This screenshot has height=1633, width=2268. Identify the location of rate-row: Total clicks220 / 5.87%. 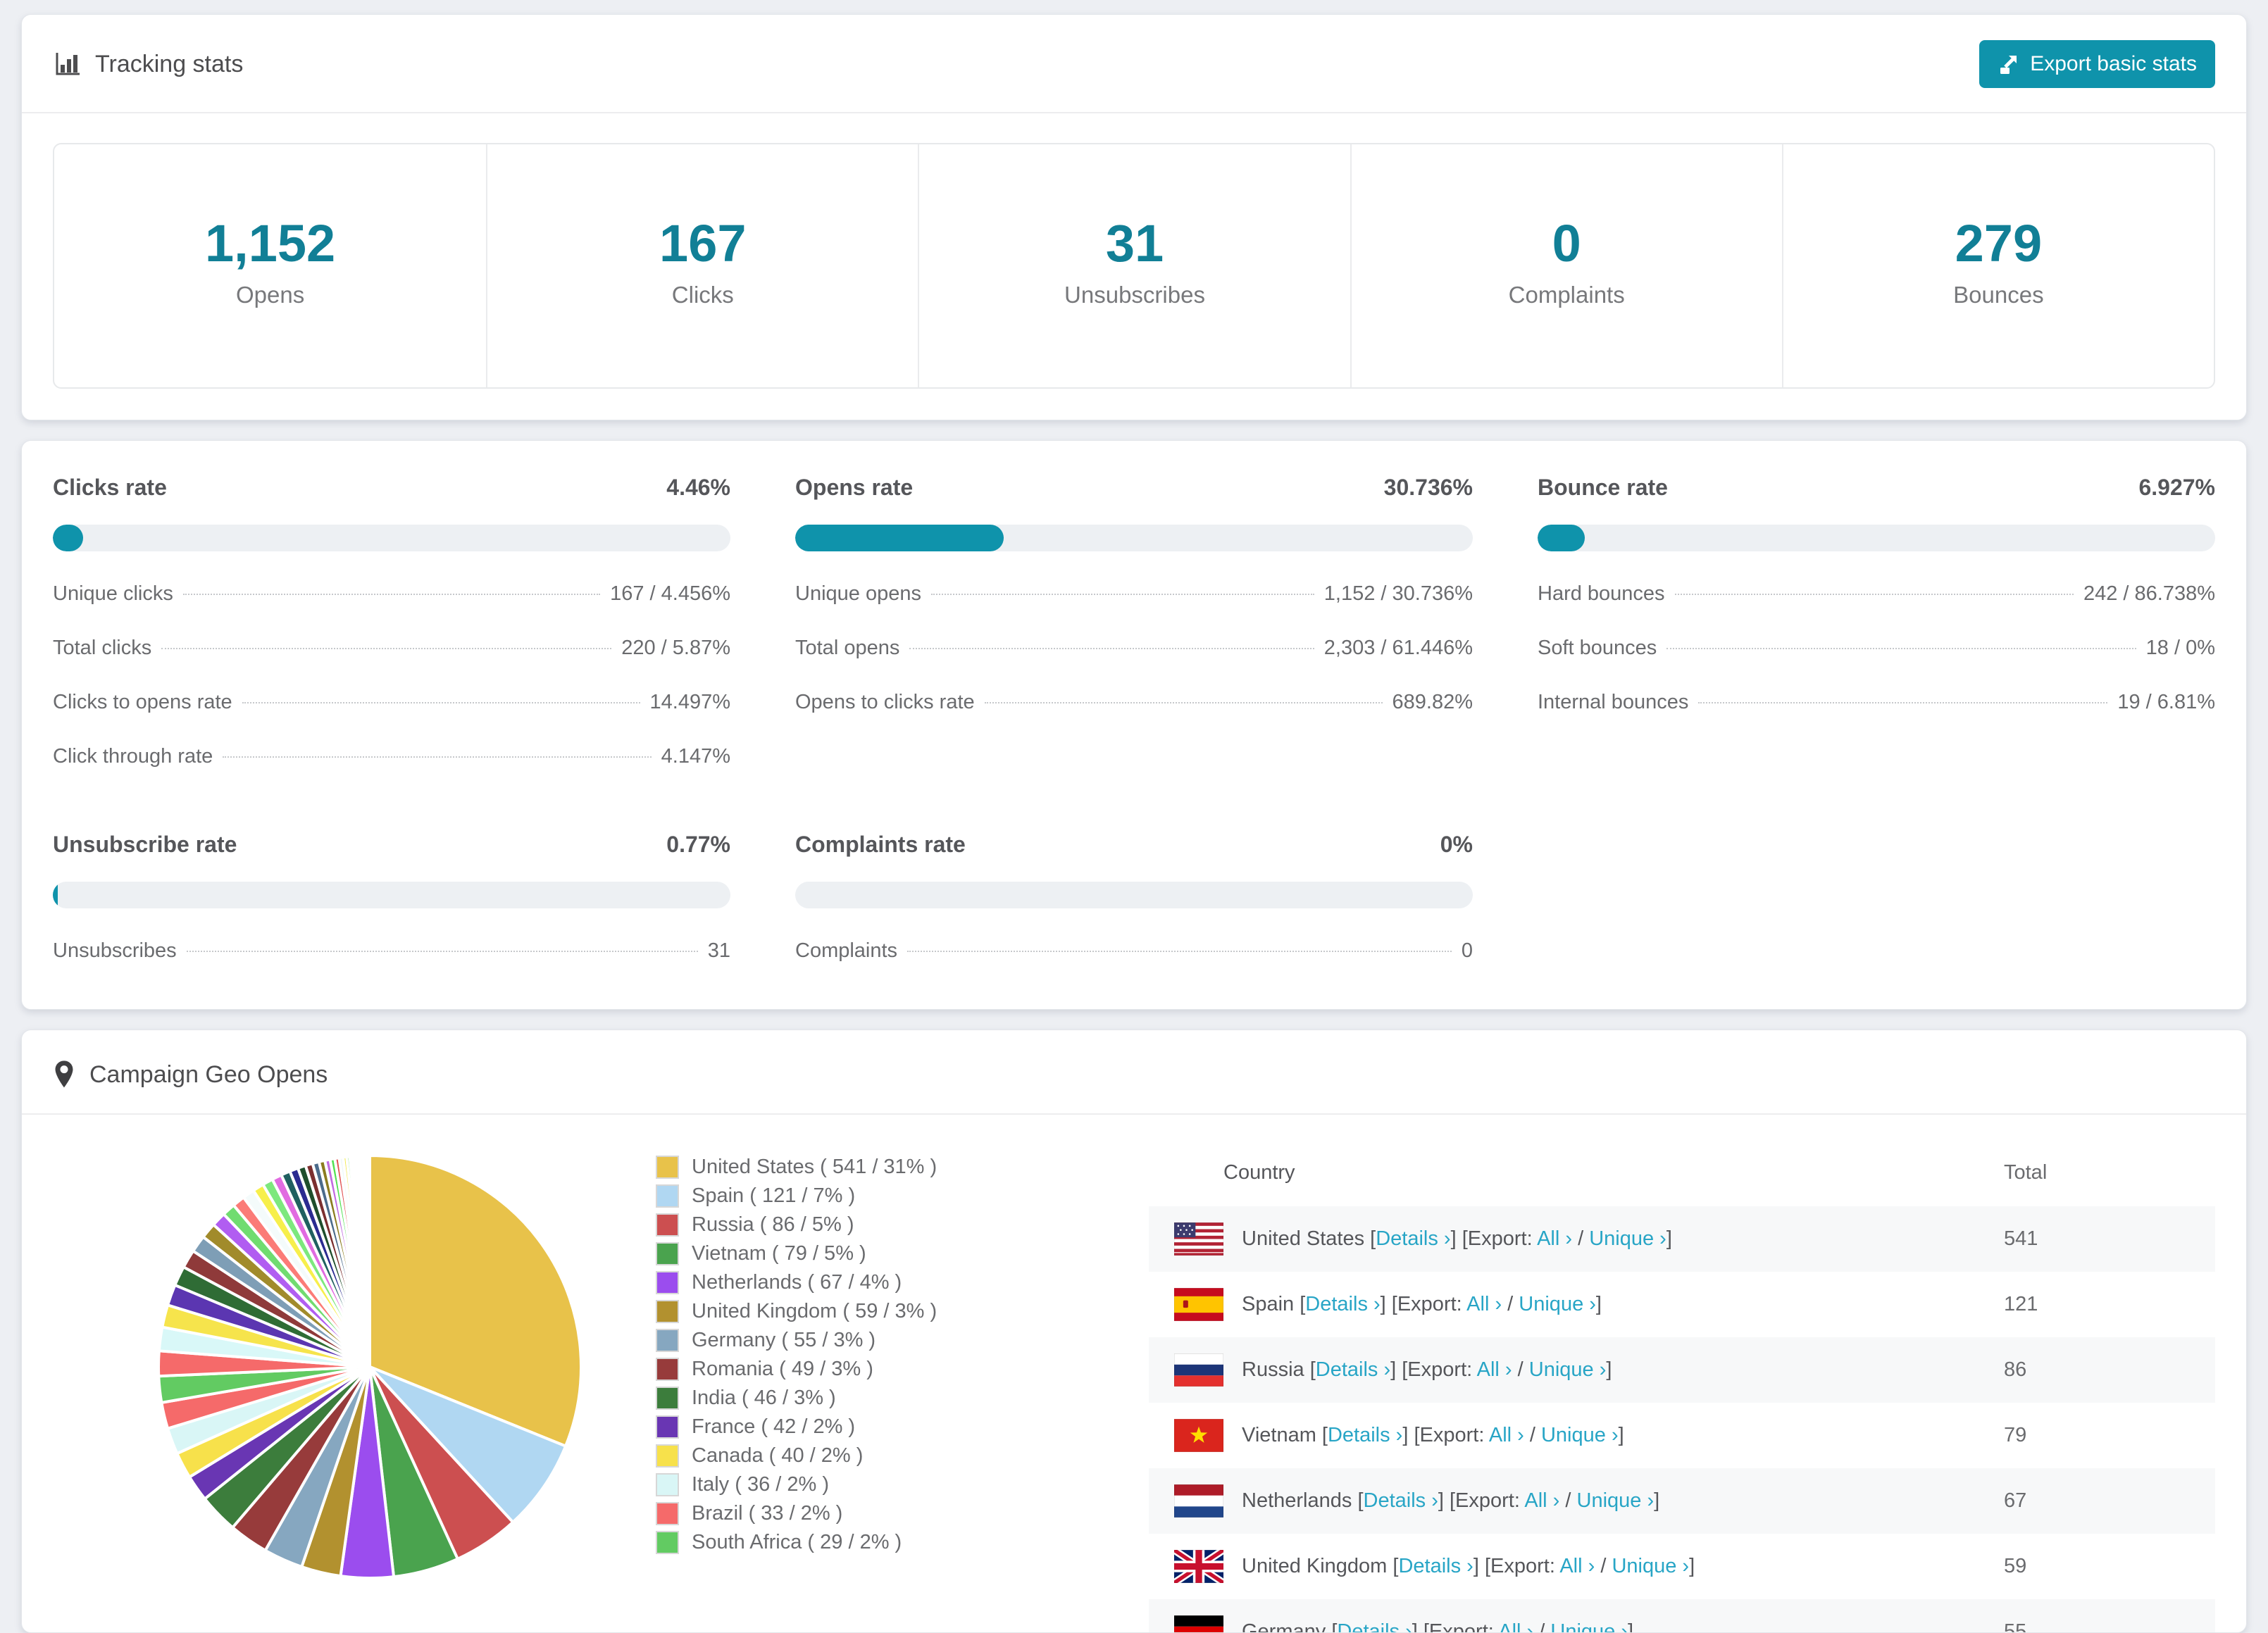
(392, 649).